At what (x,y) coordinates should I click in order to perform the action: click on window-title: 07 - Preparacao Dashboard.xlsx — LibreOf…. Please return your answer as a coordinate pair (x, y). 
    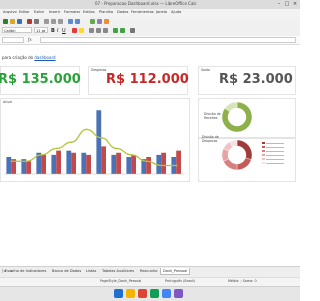
    Looking at the image, I should click on (146, 3).